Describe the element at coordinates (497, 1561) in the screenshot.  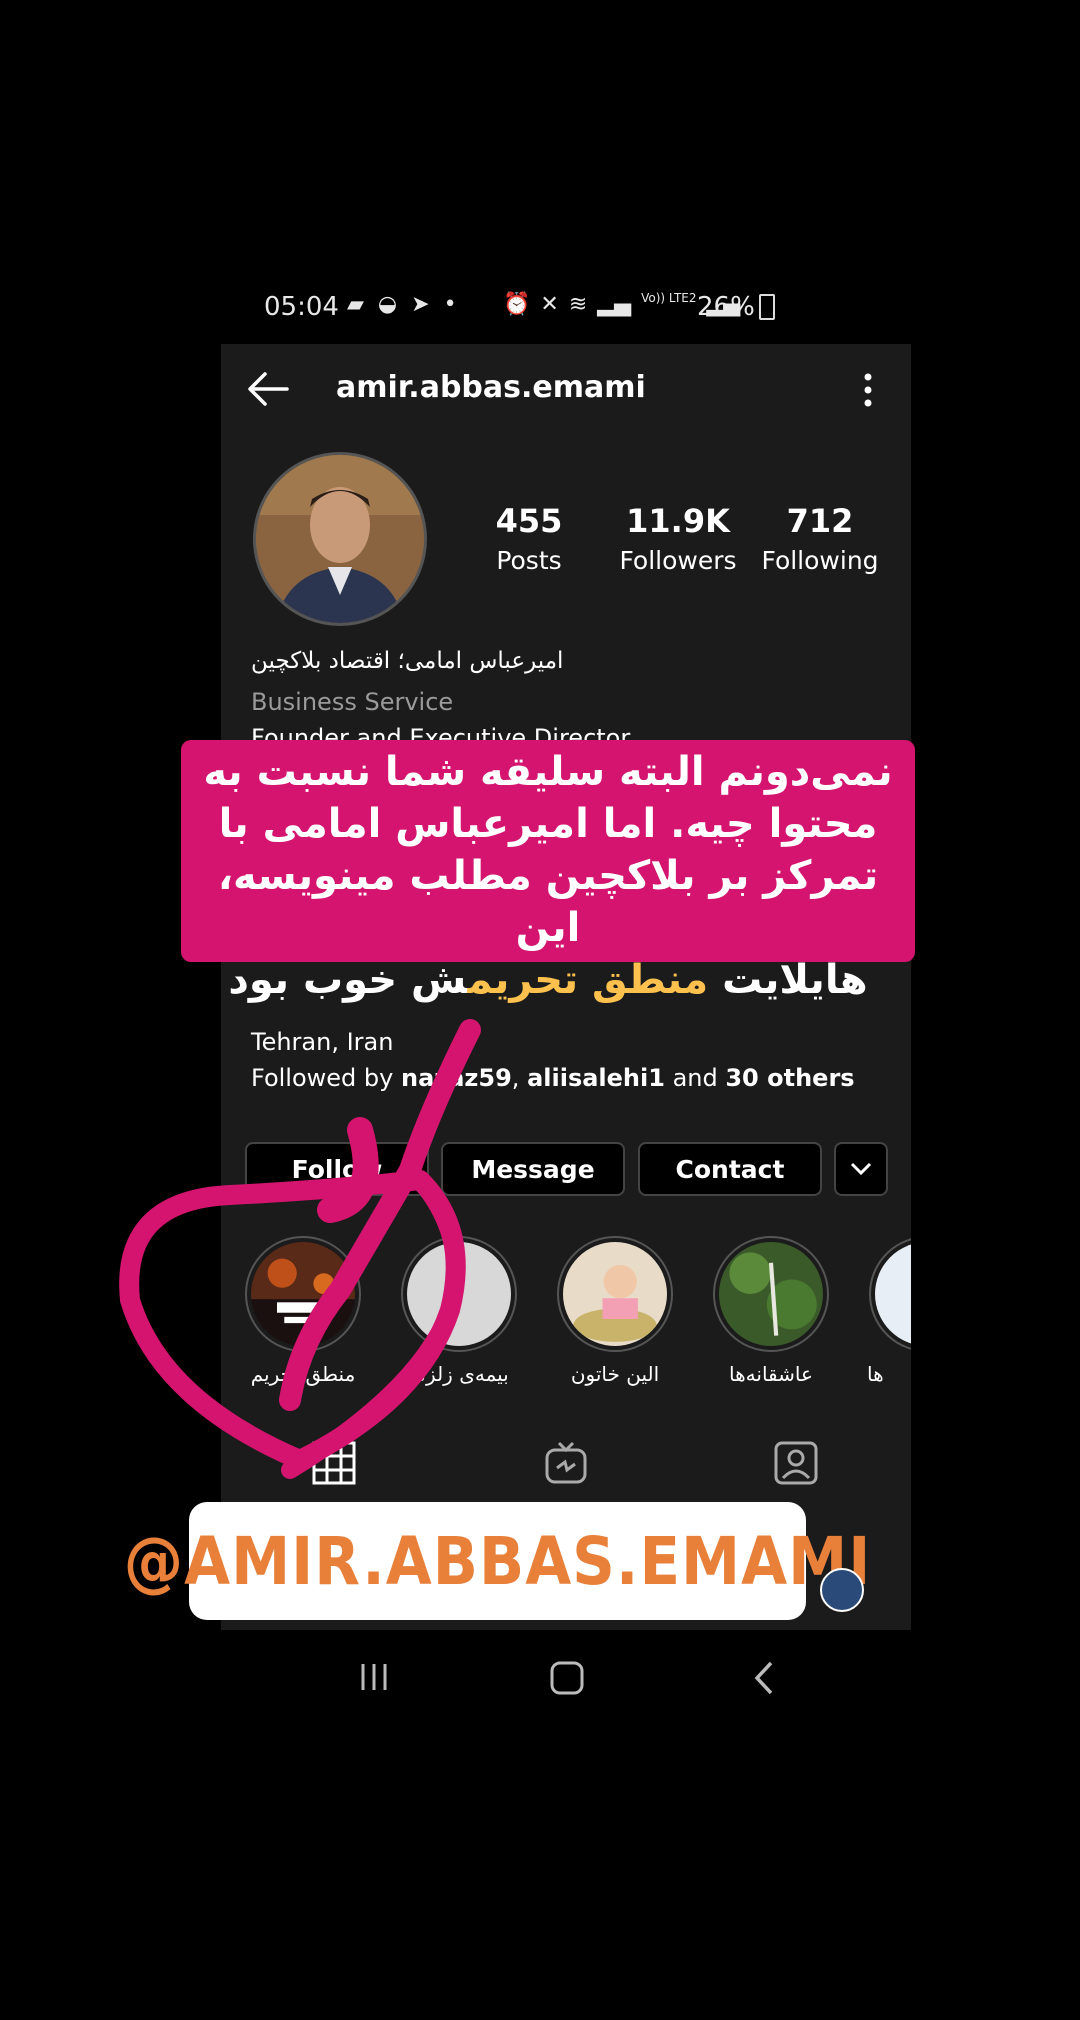
I see `mention-sticker: @AMIR.ABBAS.EMAMI` at that location.